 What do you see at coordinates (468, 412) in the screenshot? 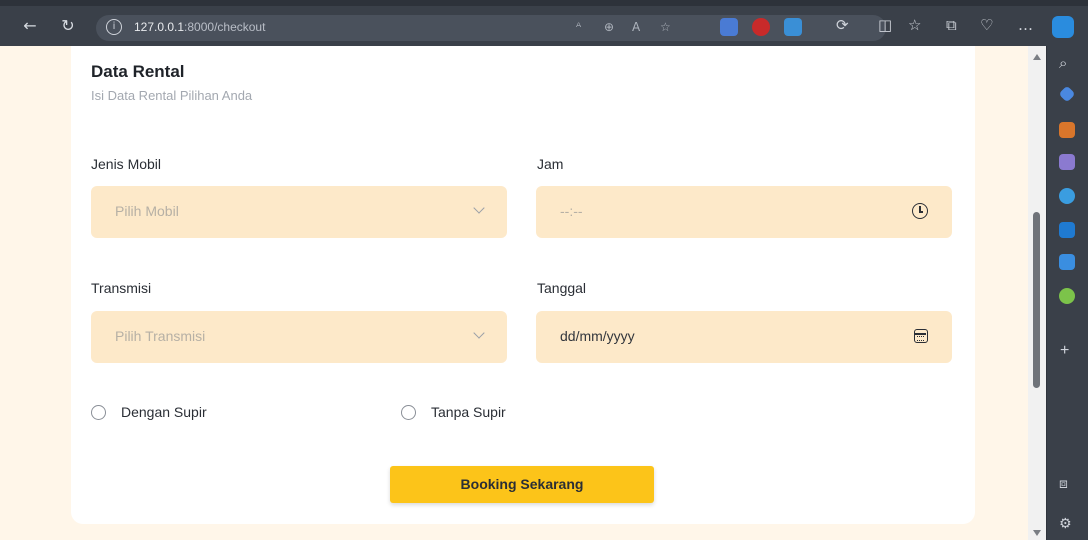
I see `radio-without-driver-label: Tanpa Supir` at bounding box center [468, 412].